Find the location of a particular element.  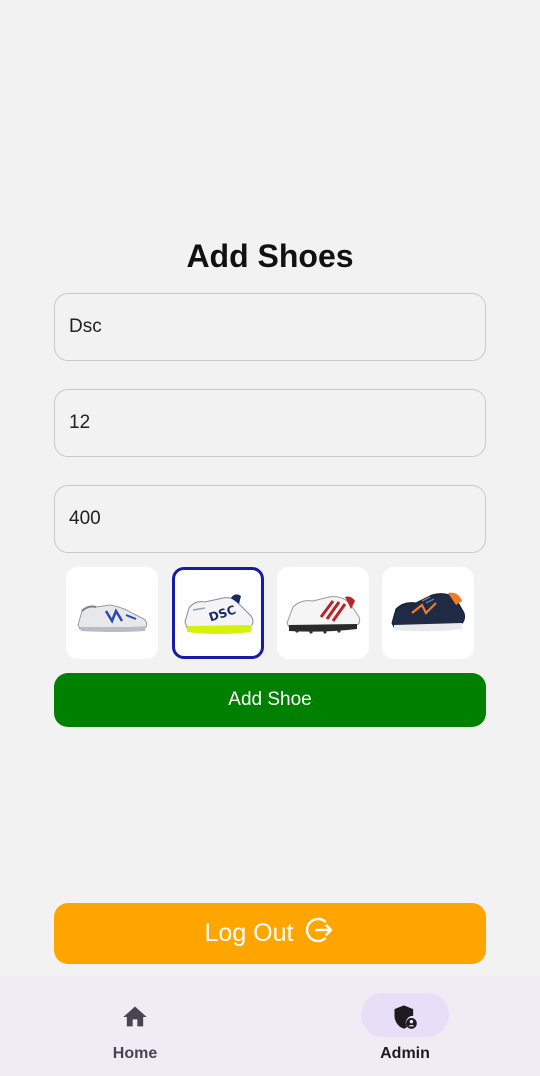

new-balance-shoe-image is located at coordinates (112, 618).